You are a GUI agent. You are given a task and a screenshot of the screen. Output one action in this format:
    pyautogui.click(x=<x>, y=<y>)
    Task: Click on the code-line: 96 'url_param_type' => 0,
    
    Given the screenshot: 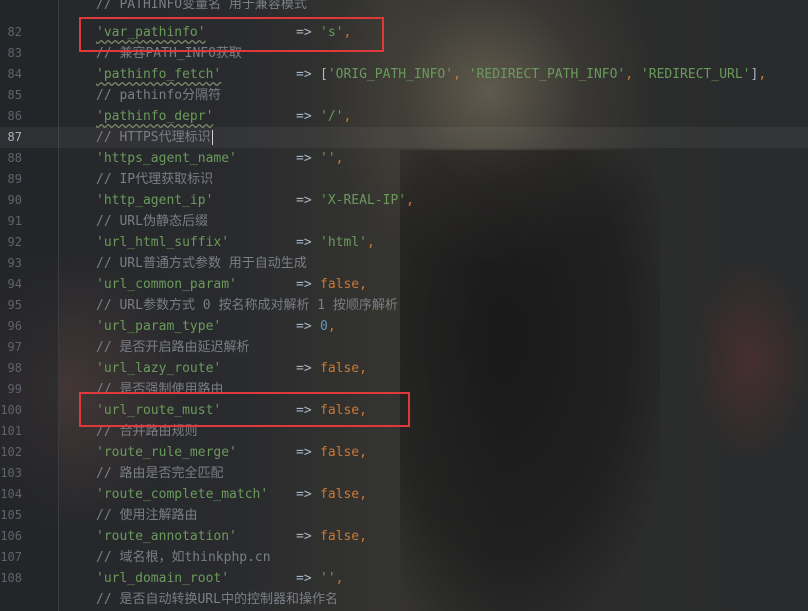 What is the action you would take?
    pyautogui.click(x=404, y=326)
    